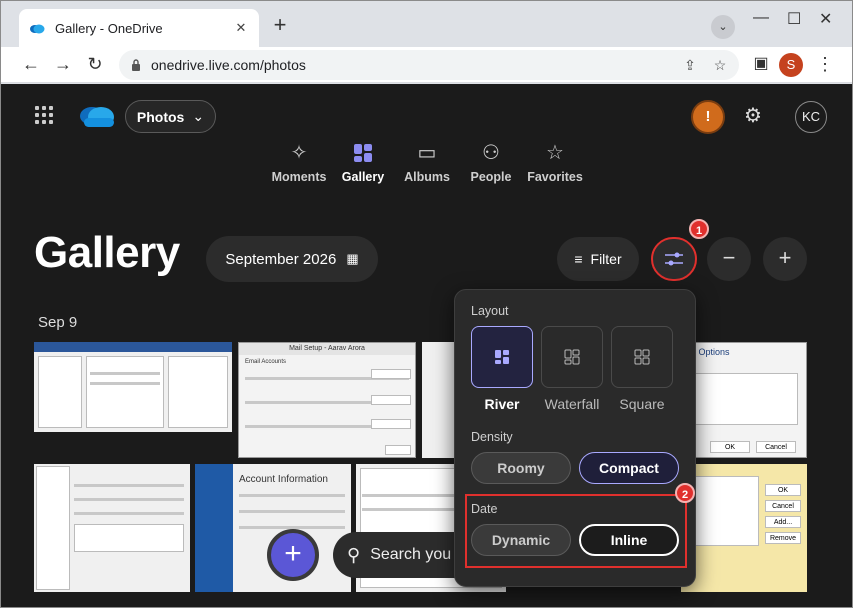 The height and width of the screenshot is (608, 853). I want to click on profile-avatar: S, so click(791, 65).